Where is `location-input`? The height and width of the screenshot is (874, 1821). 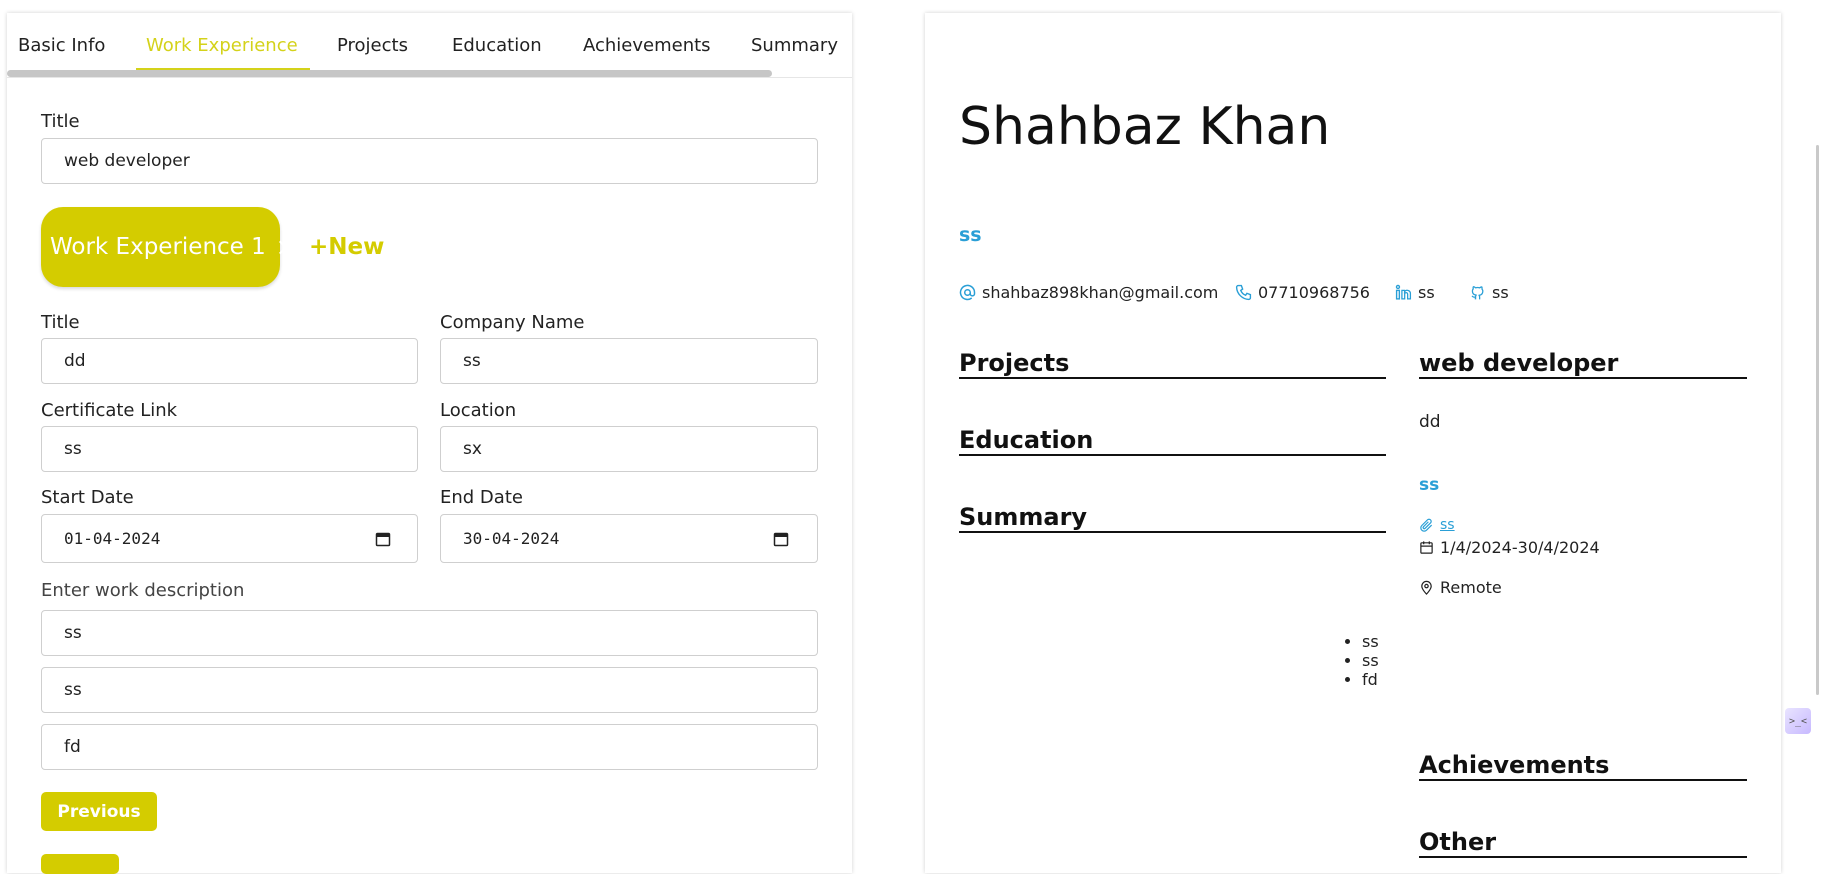 location-input is located at coordinates (629, 449).